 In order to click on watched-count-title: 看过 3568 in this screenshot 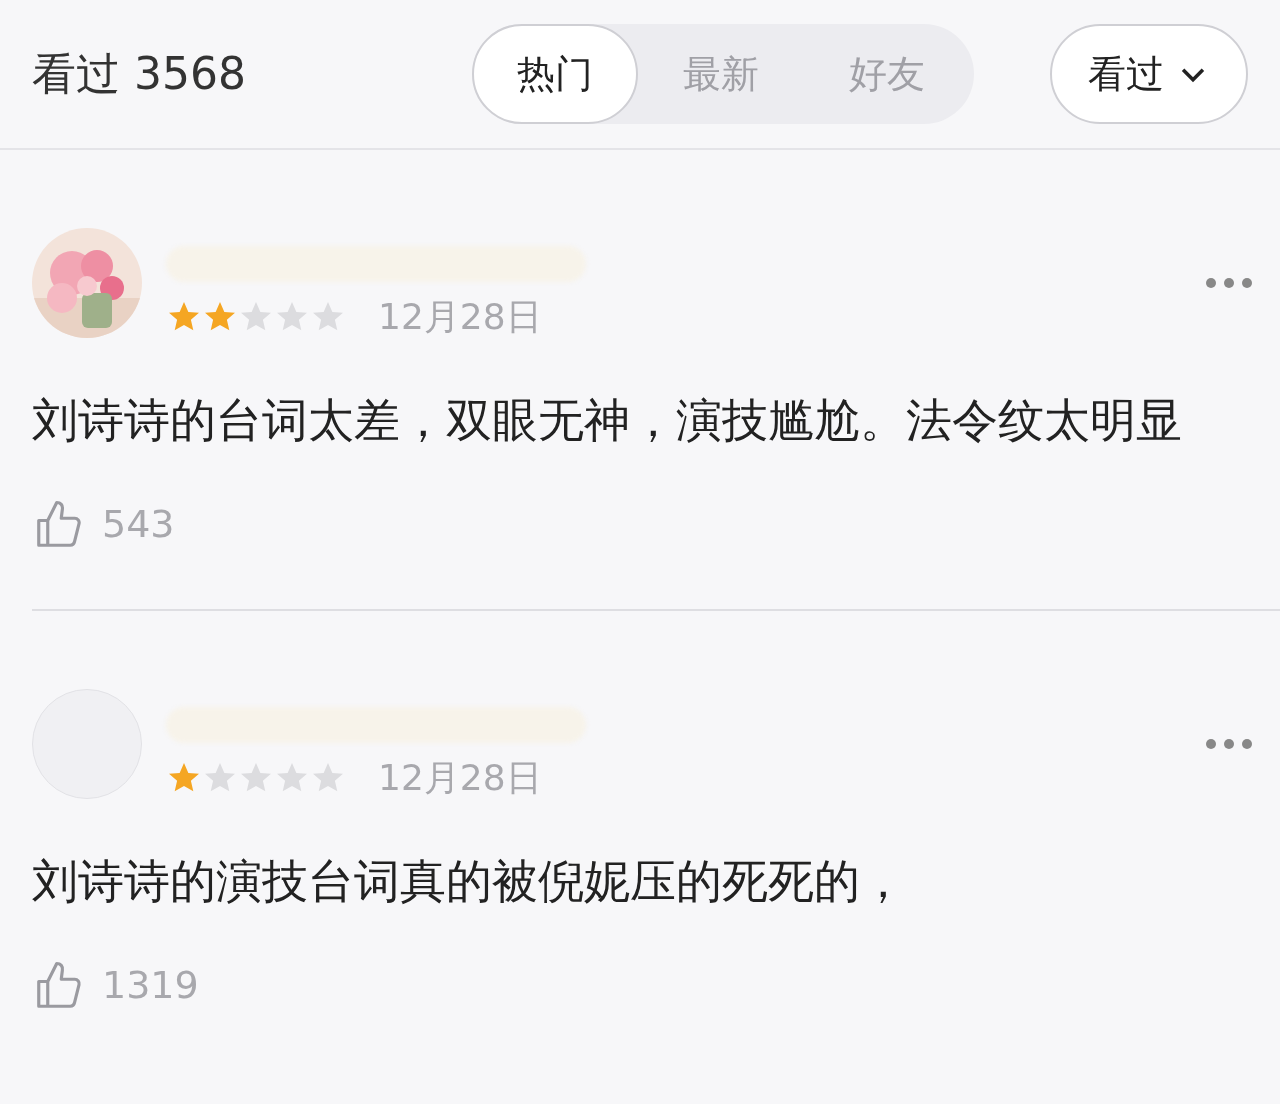, I will do `click(139, 74)`.